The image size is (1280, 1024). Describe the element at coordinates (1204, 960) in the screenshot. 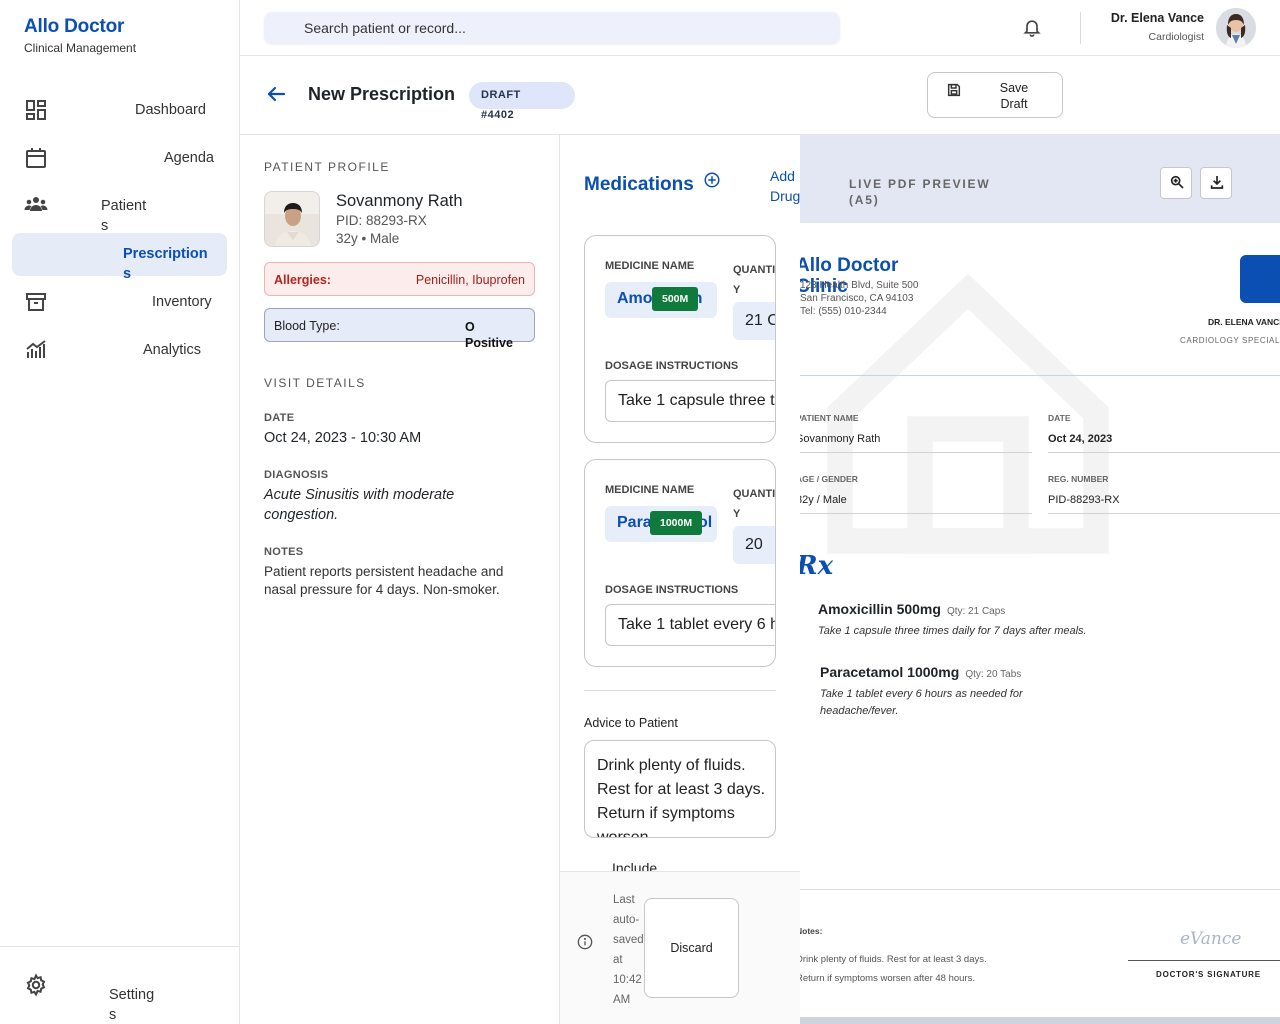

I see `signature-line` at that location.